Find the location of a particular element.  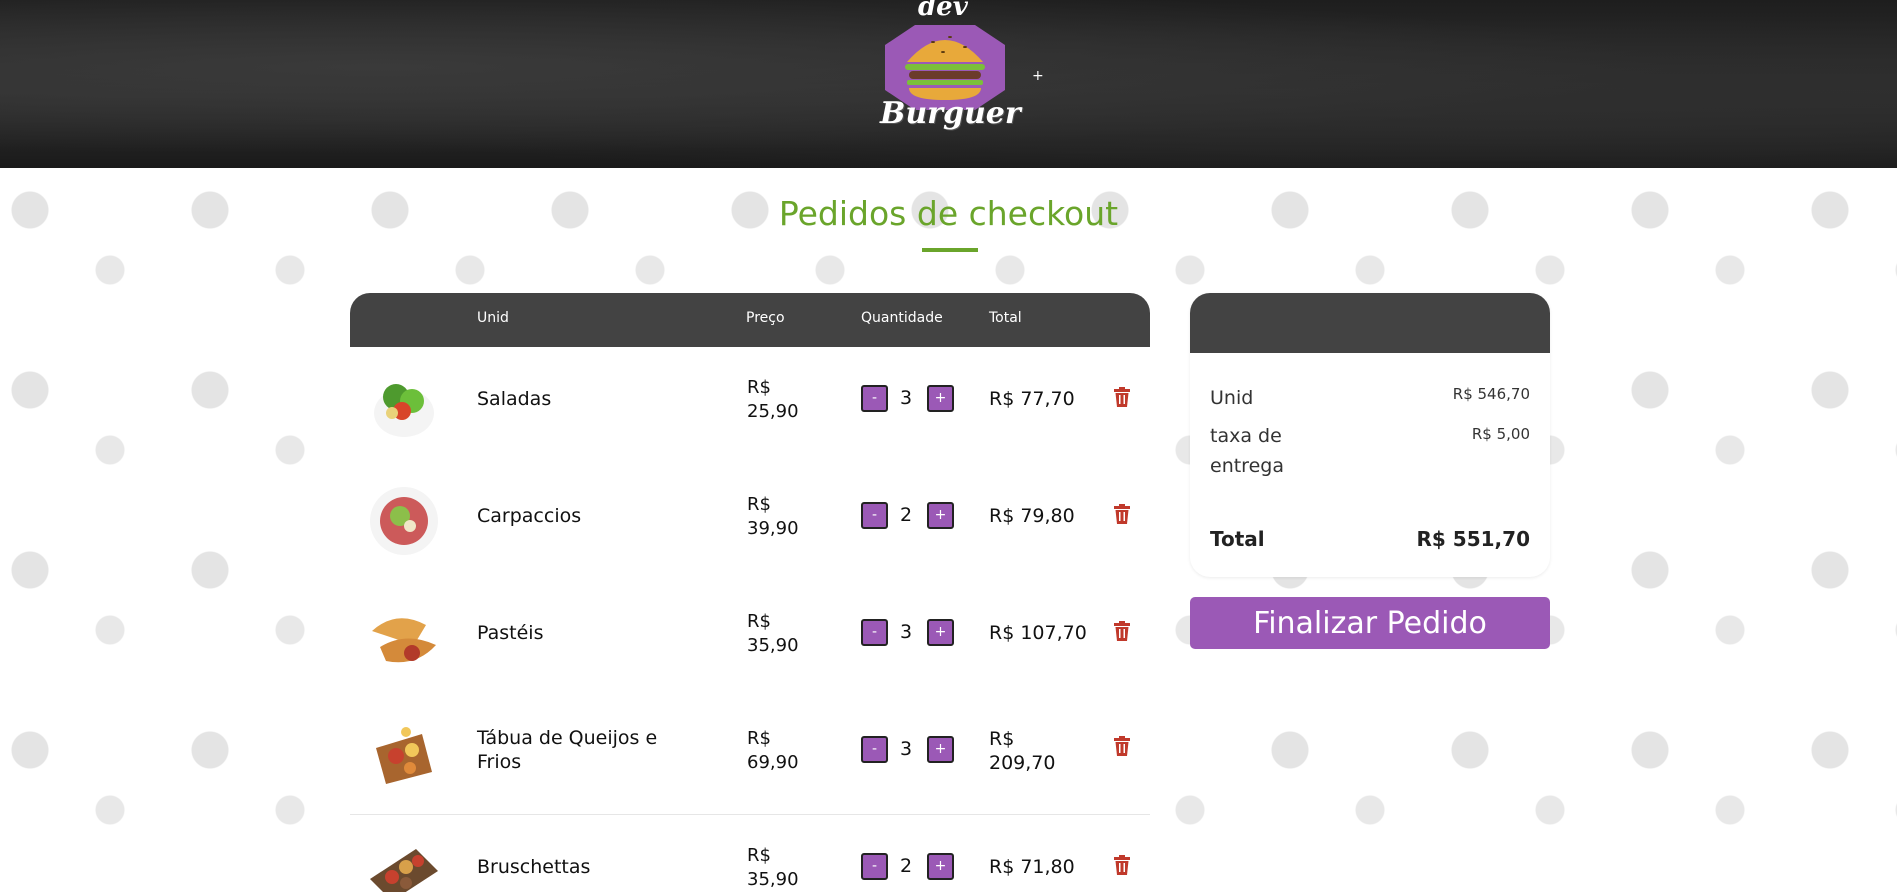

logo-text-dev: dev is located at coordinates (943, 11).